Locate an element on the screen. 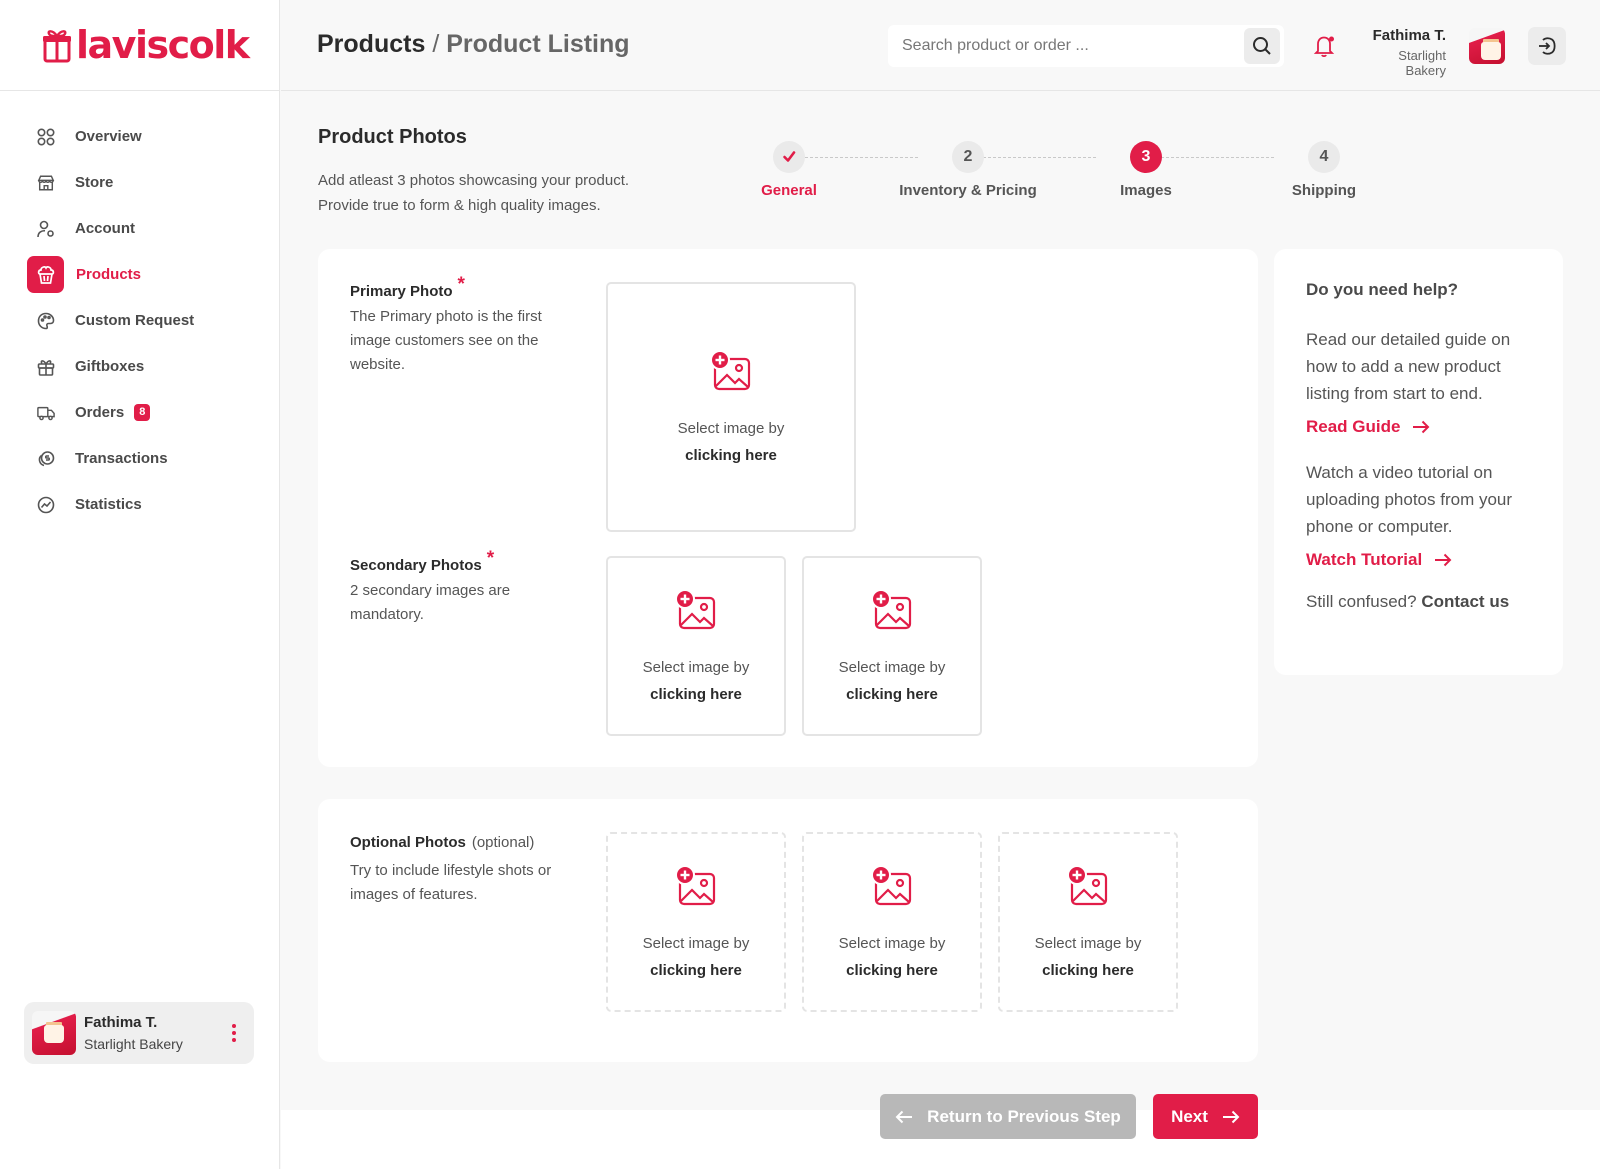 The width and height of the screenshot is (1600, 1169). sidebar-item-orders: Orders 8 is located at coordinates (139, 412).